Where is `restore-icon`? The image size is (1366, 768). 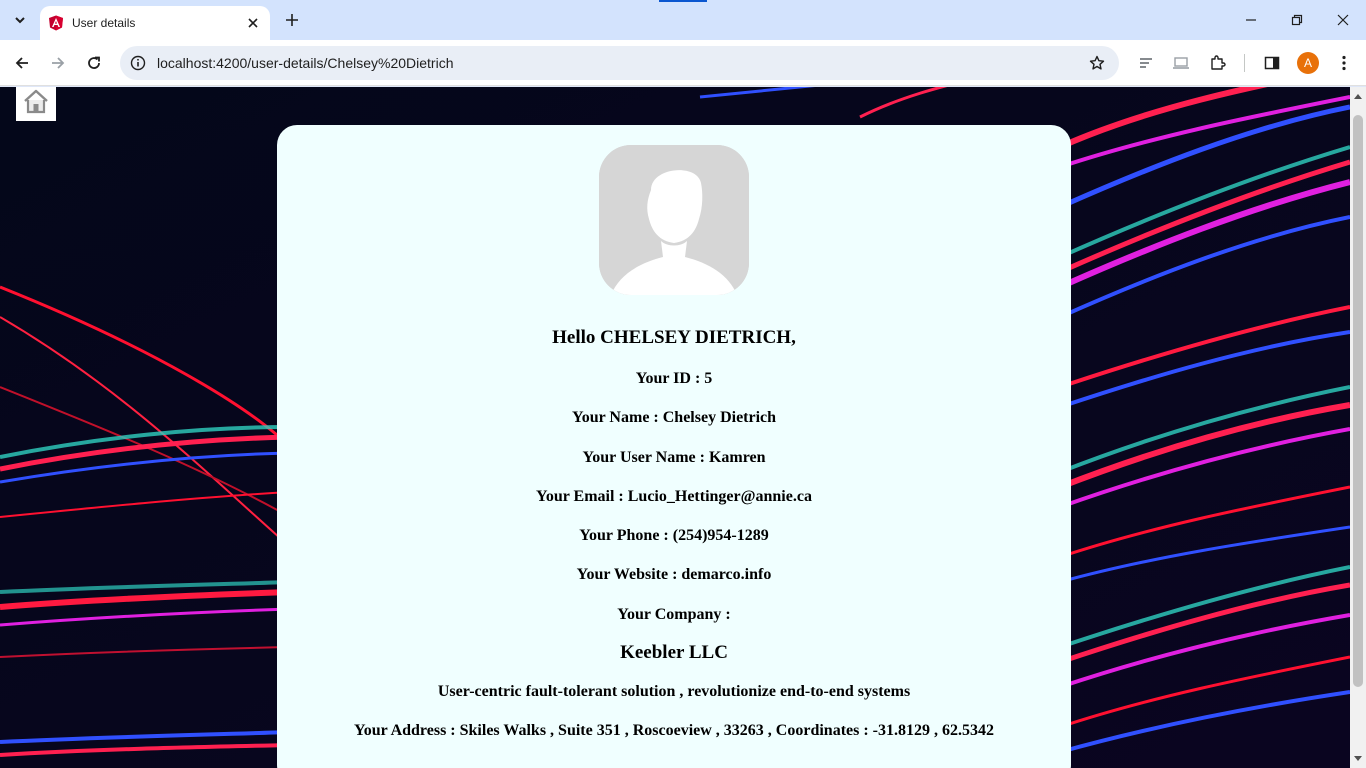 restore-icon is located at coordinates (1297, 20).